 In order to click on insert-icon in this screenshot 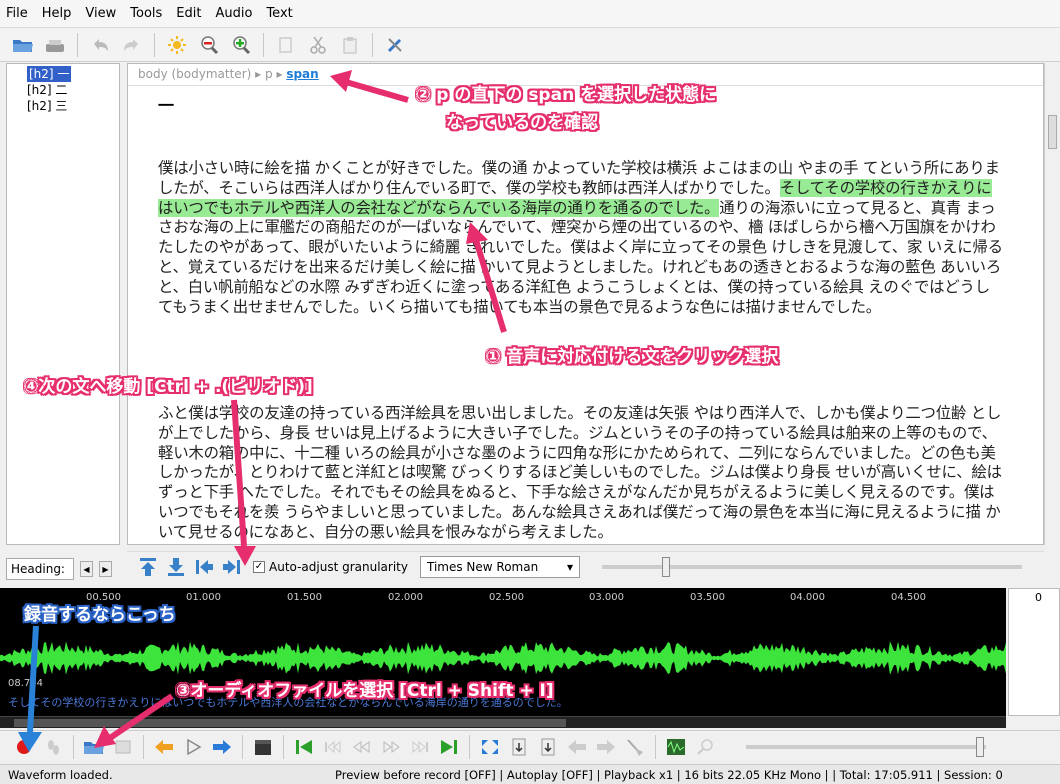, I will do `click(519, 747)`.